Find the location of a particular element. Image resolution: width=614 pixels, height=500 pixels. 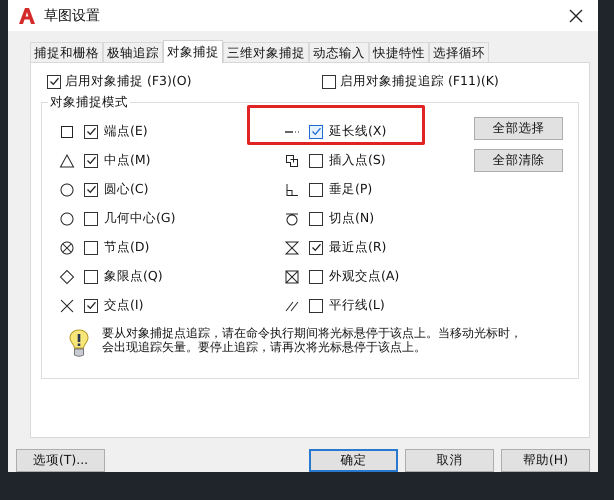

tab: 选择循环 is located at coordinates (459, 52).